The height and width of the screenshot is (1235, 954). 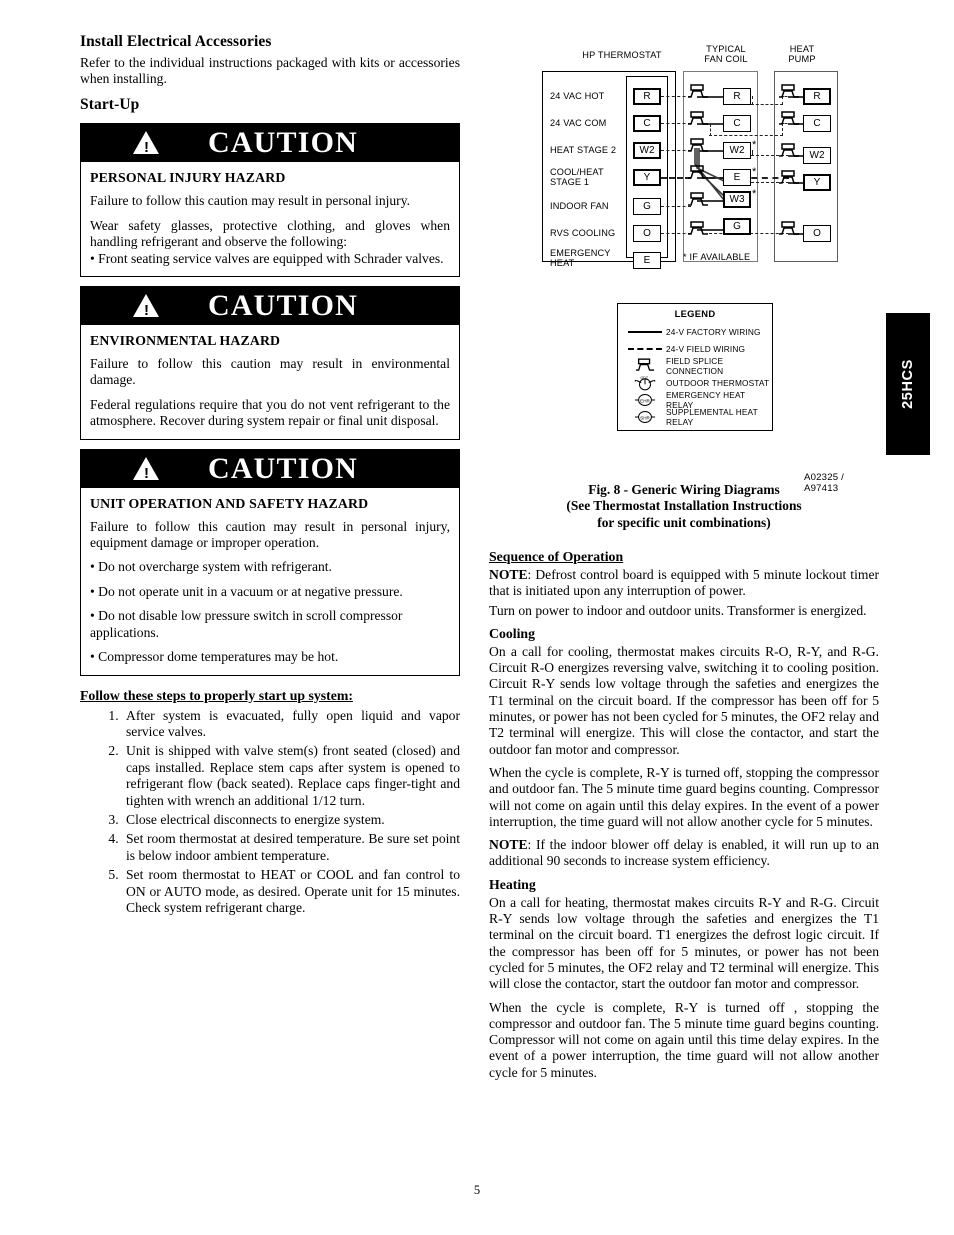 I want to click on page-title: Install Electrical Accessories, so click(x=176, y=41).